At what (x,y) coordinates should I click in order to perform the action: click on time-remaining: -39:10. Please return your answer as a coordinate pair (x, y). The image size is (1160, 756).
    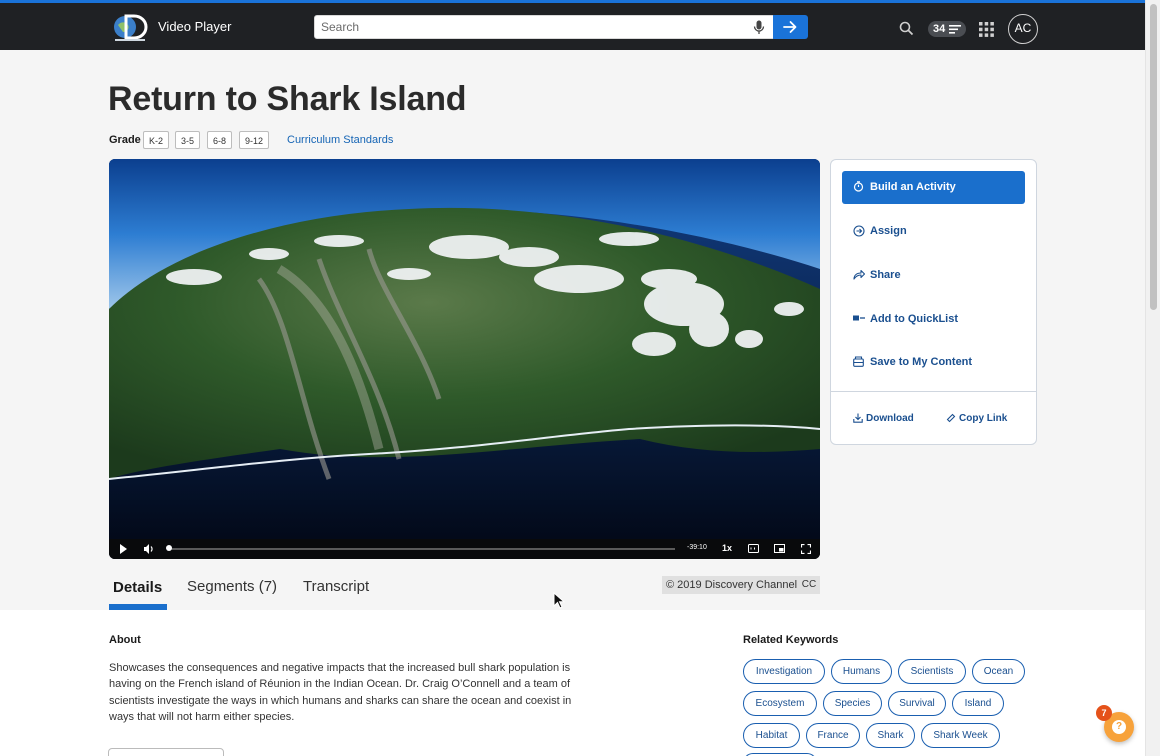
    Looking at the image, I should click on (697, 547).